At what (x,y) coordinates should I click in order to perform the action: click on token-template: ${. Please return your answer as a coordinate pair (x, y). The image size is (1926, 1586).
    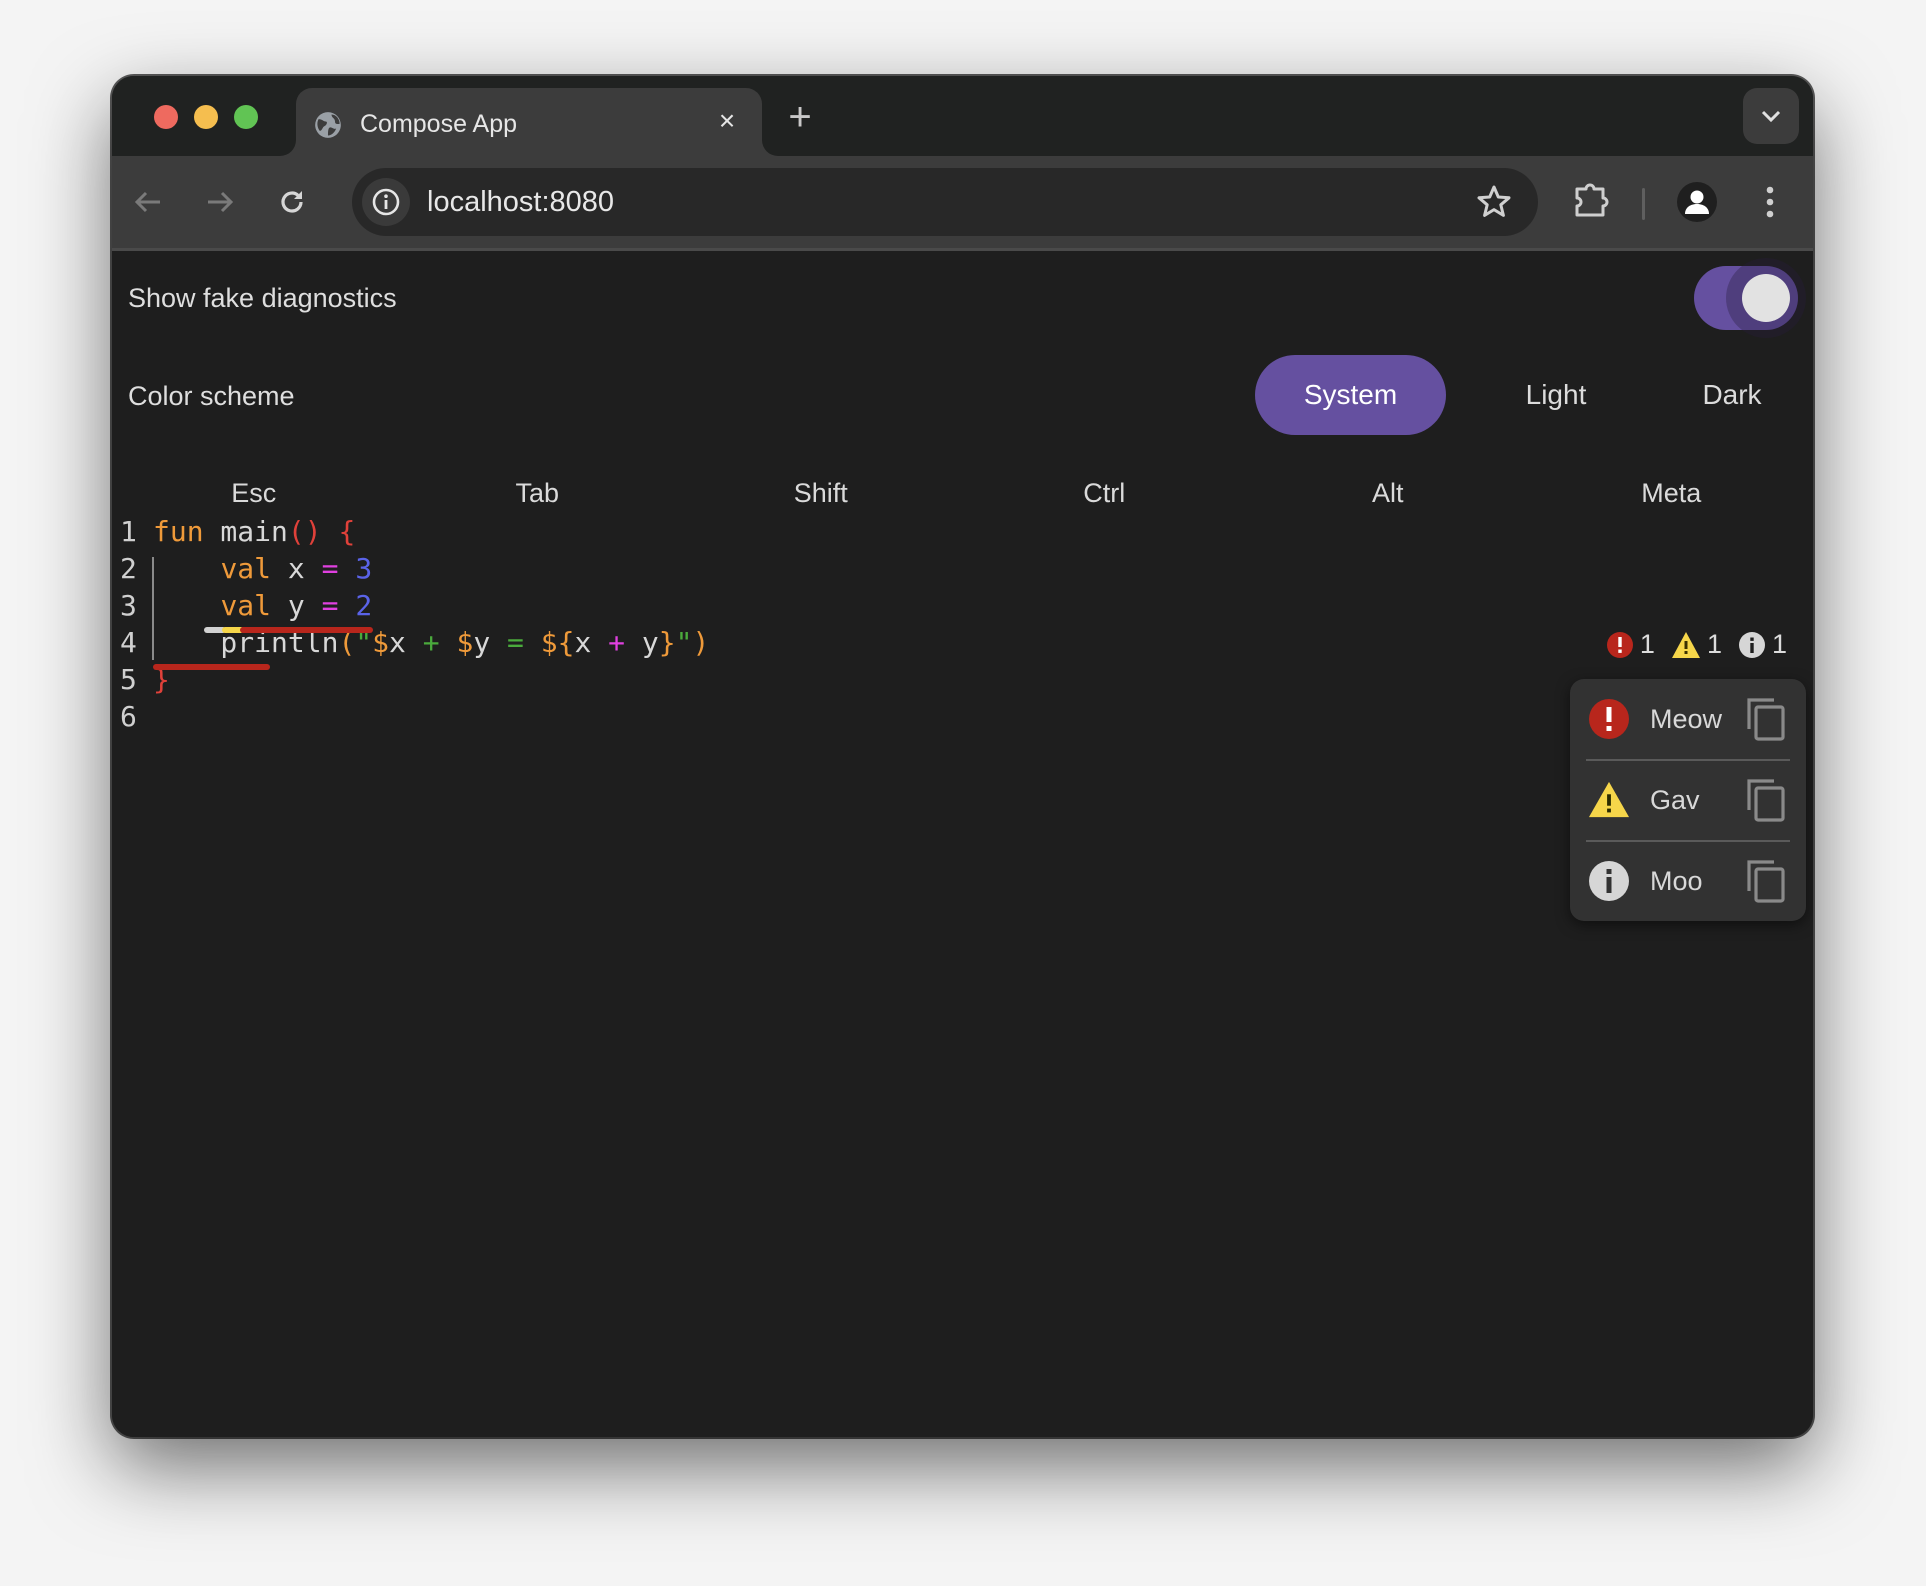
    Looking at the image, I should click on (557, 642).